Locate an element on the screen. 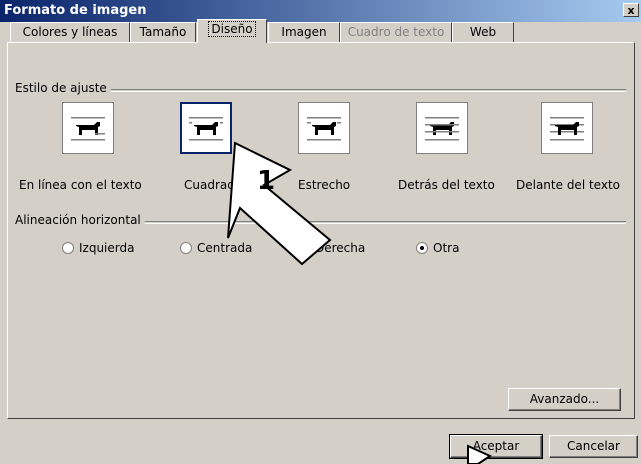 The width and height of the screenshot is (641, 464). wrap-inline-button is located at coordinates (88, 128).